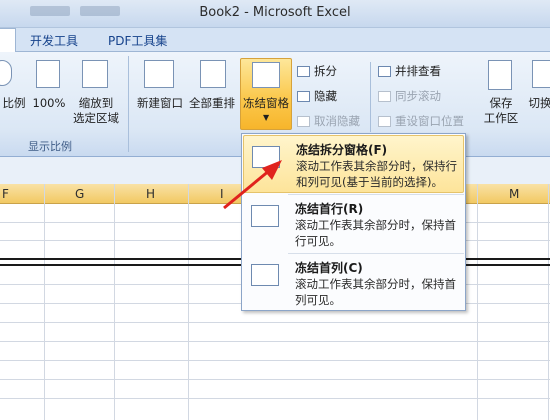 The width and height of the screenshot is (550, 420). What do you see at coordinates (418, 71) in the screenshot?
I see `view-side-by-side-label: 并排查看` at bounding box center [418, 71].